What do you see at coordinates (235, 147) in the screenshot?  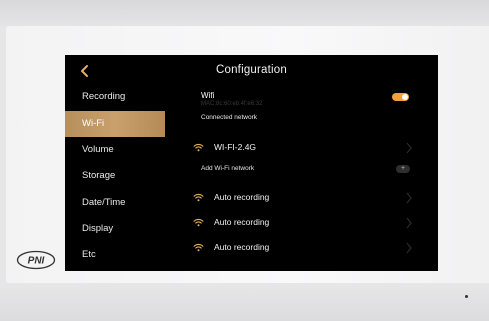 I see `network-name: WI-FI-2.4G` at bounding box center [235, 147].